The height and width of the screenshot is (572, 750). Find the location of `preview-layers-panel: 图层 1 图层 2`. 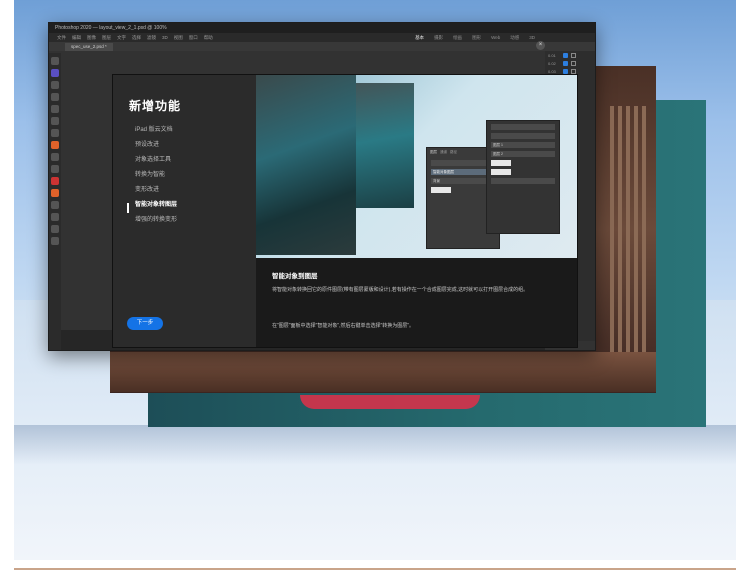

preview-layers-panel: 图层 1 图层 2 is located at coordinates (523, 177).